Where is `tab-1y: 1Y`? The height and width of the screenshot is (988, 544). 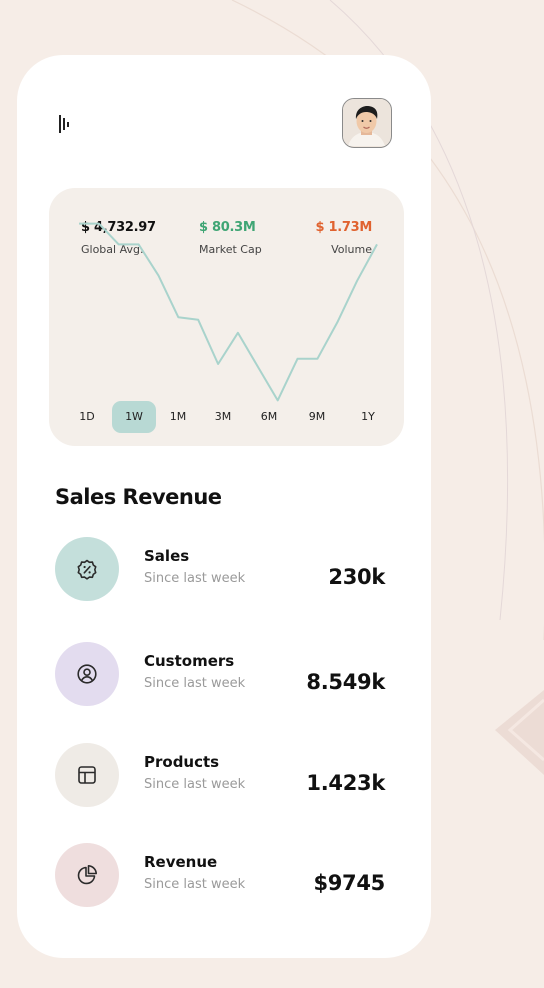
tab-1y: 1Y is located at coordinates (368, 417).